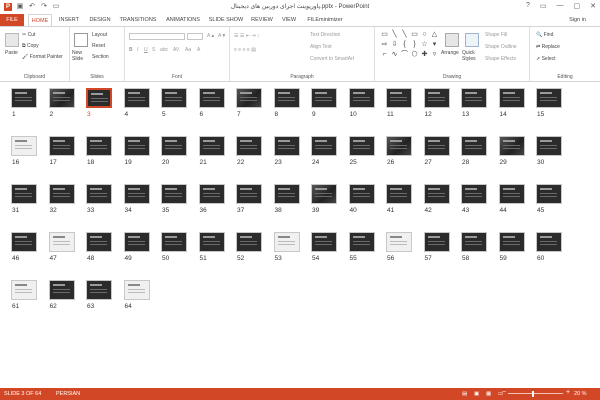  I want to click on paste-icon, so click(12, 40).